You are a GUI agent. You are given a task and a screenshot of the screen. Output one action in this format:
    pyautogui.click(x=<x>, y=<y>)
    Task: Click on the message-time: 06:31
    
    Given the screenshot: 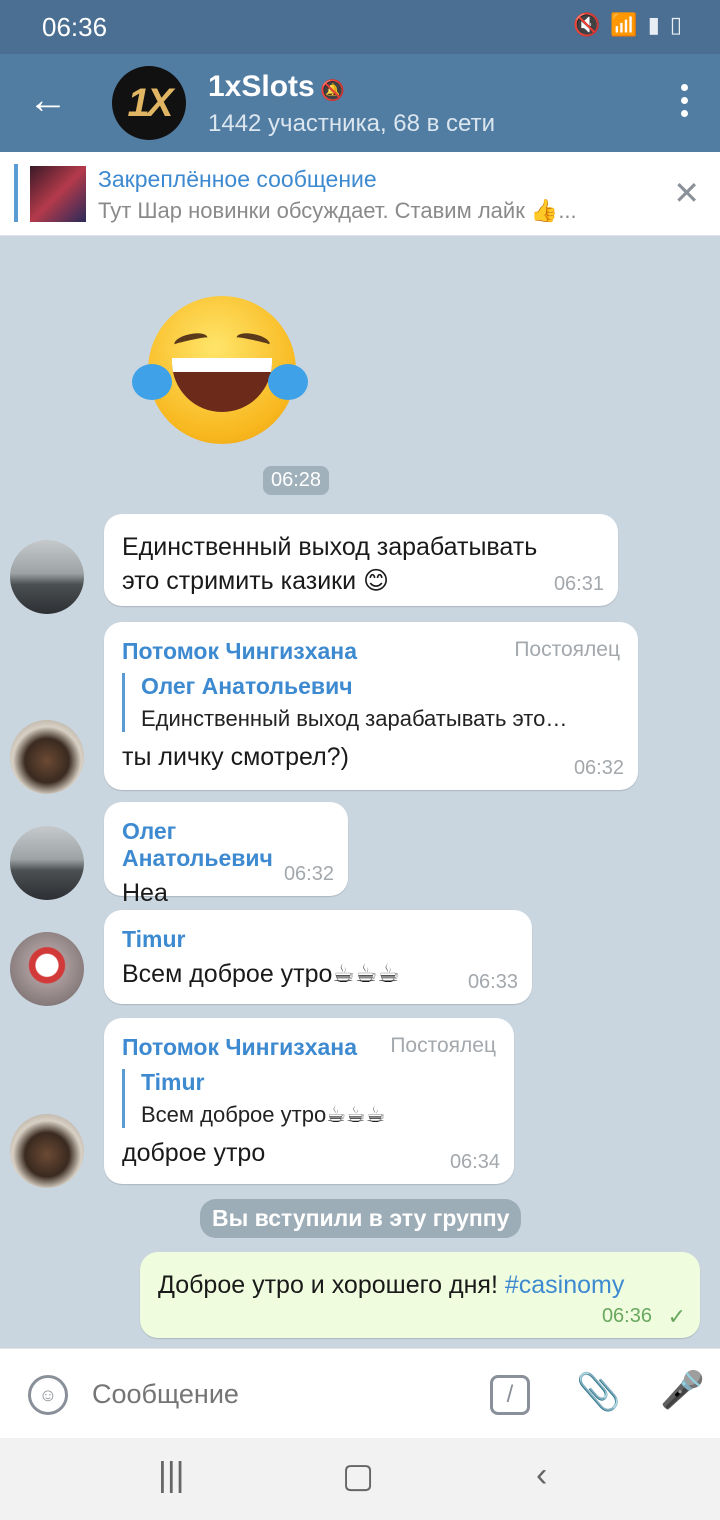 What is the action you would take?
    pyautogui.click(x=578, y=584)
    